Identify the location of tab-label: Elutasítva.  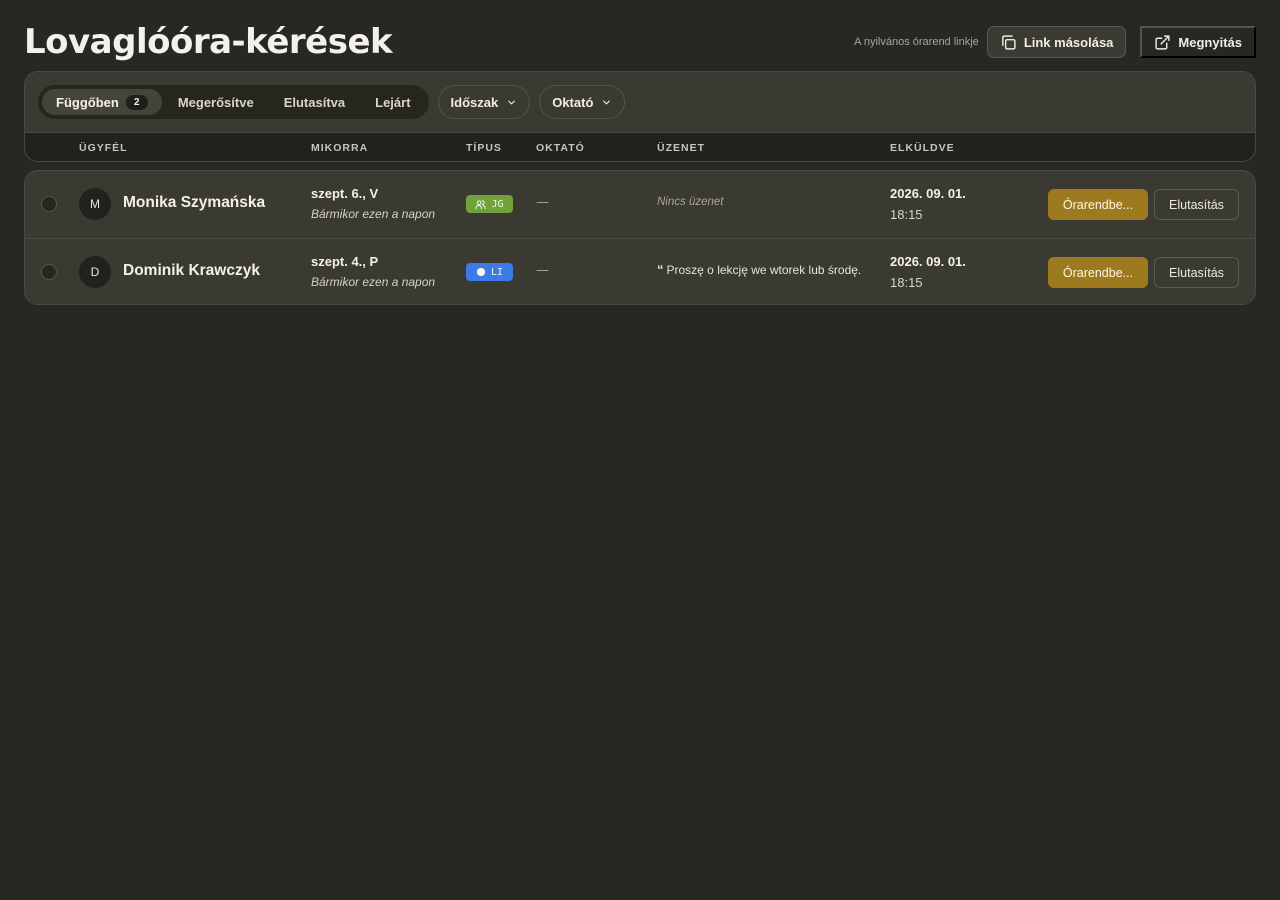
(314, 102).